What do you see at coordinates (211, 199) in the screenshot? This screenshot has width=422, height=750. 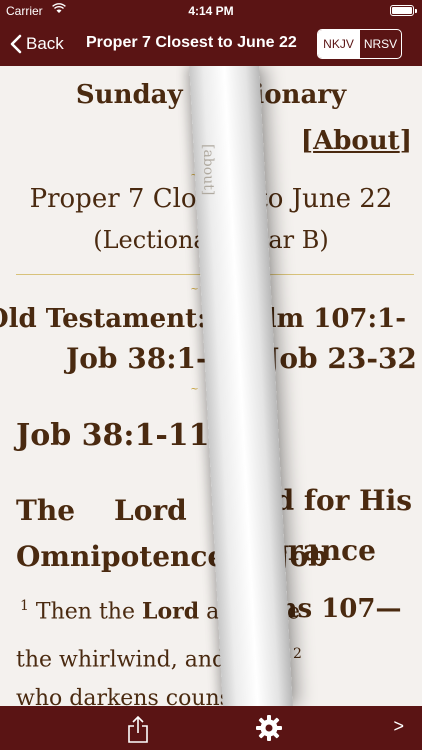 I see `proper-heading: Proper 7 Closest to June 22` at bounding box center [211, 199].